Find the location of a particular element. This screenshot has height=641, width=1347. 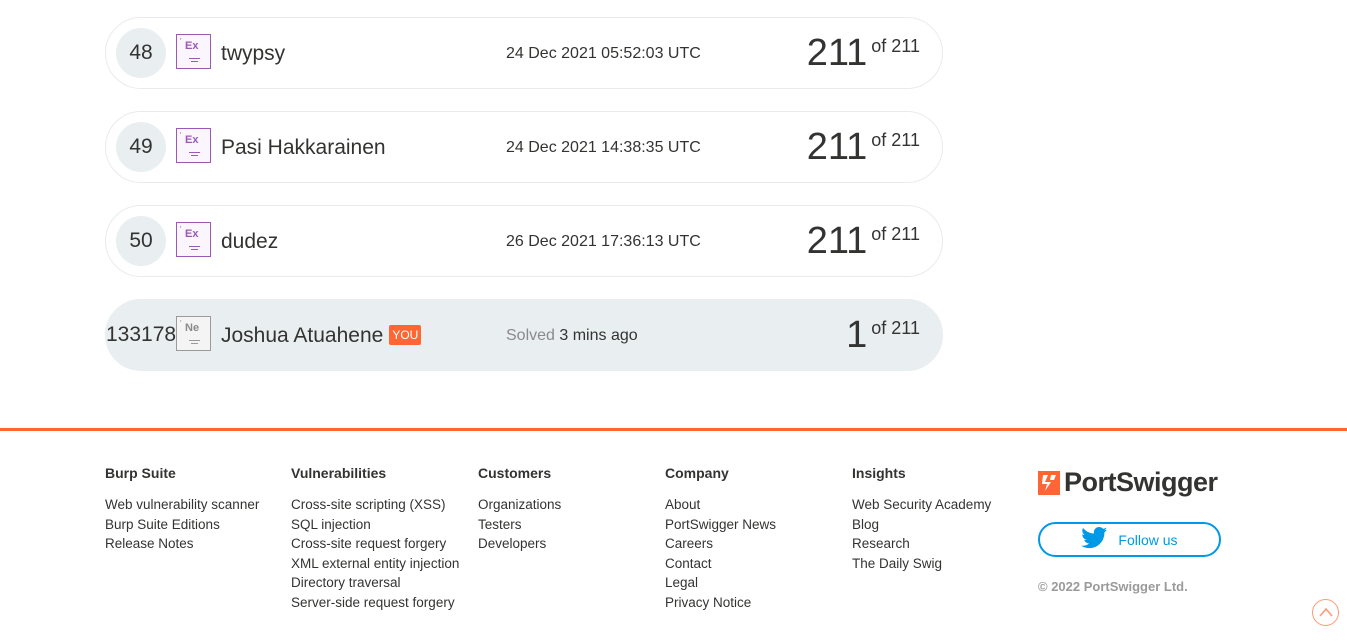

follow-us-button: Follow us is located at coordinates (1129, 539).